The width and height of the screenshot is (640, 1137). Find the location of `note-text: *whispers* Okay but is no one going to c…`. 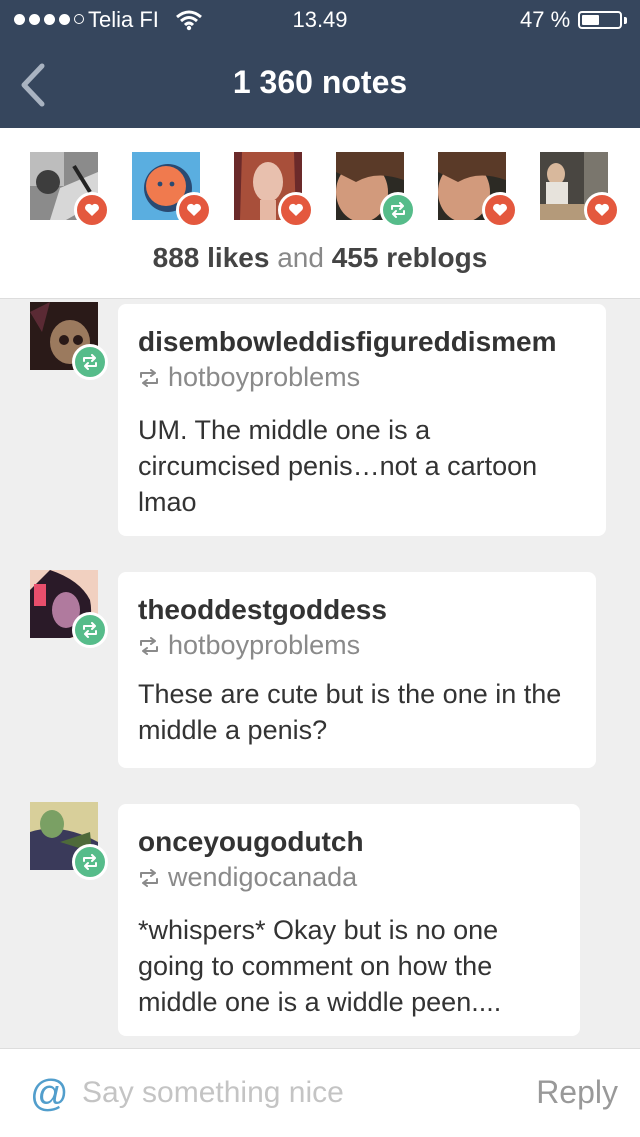

note-text: *whispers* Okay but is no one going to c… is located at coordinates (320, 966).